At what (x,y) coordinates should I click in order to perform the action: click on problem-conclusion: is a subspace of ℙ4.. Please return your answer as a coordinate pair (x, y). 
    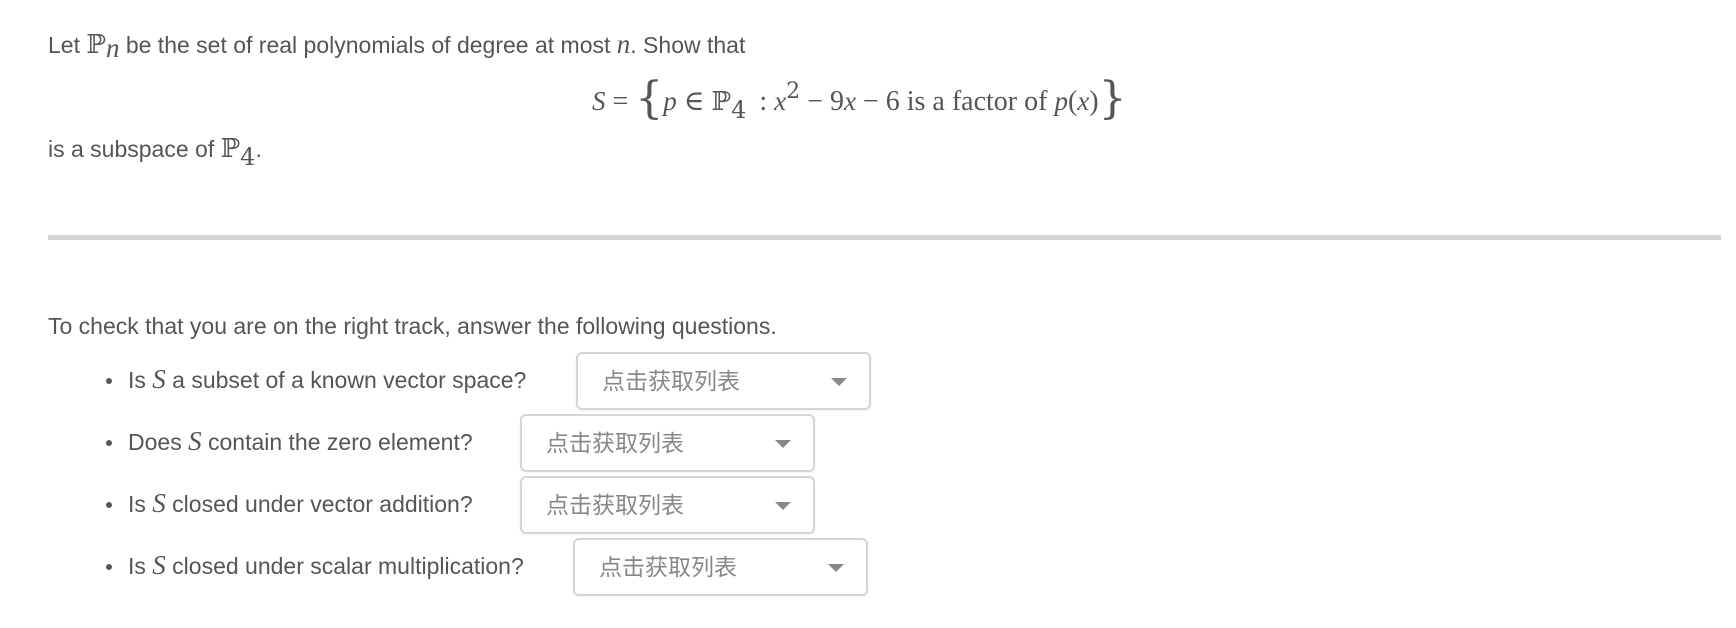
    Looking at the image, I should click on (155, 152).